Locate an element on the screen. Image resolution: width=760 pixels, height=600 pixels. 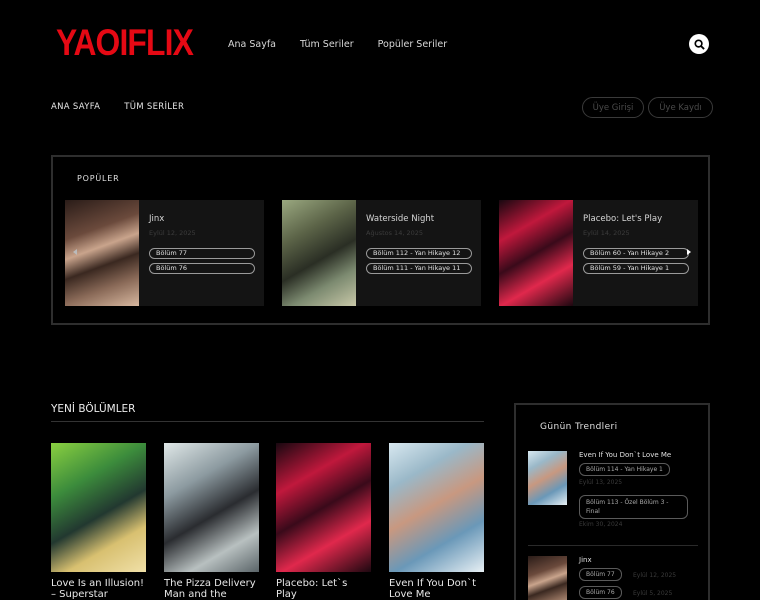
subnav-all-series: TÜM SERİLER is located at coordinates (154, 107).